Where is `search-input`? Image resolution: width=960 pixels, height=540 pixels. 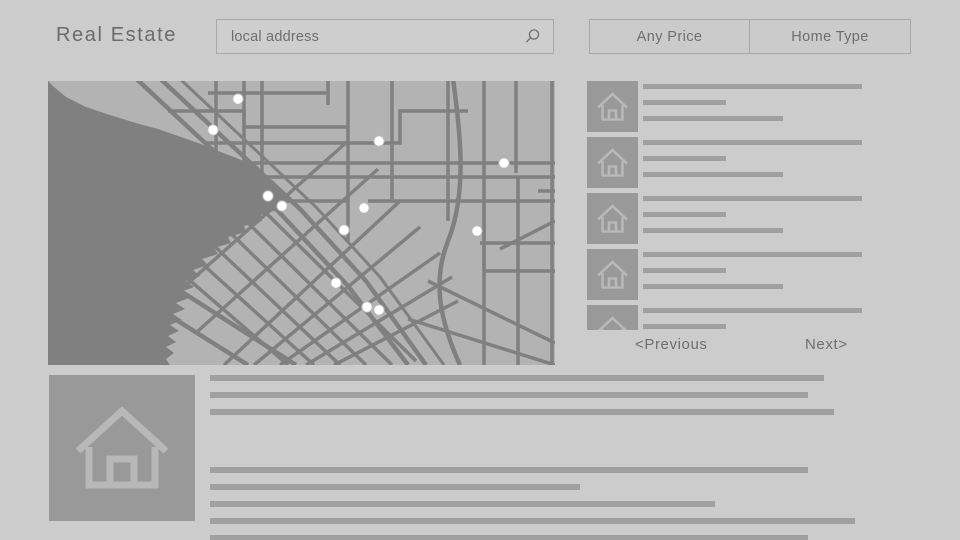
search-input is located at coordinates (371, 36).